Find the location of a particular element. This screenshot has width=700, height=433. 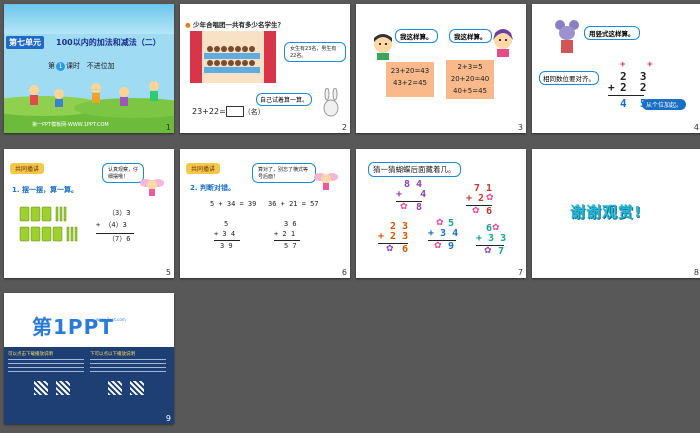

answer-line-2: + （4）3 is located at coordinates (111, 225).